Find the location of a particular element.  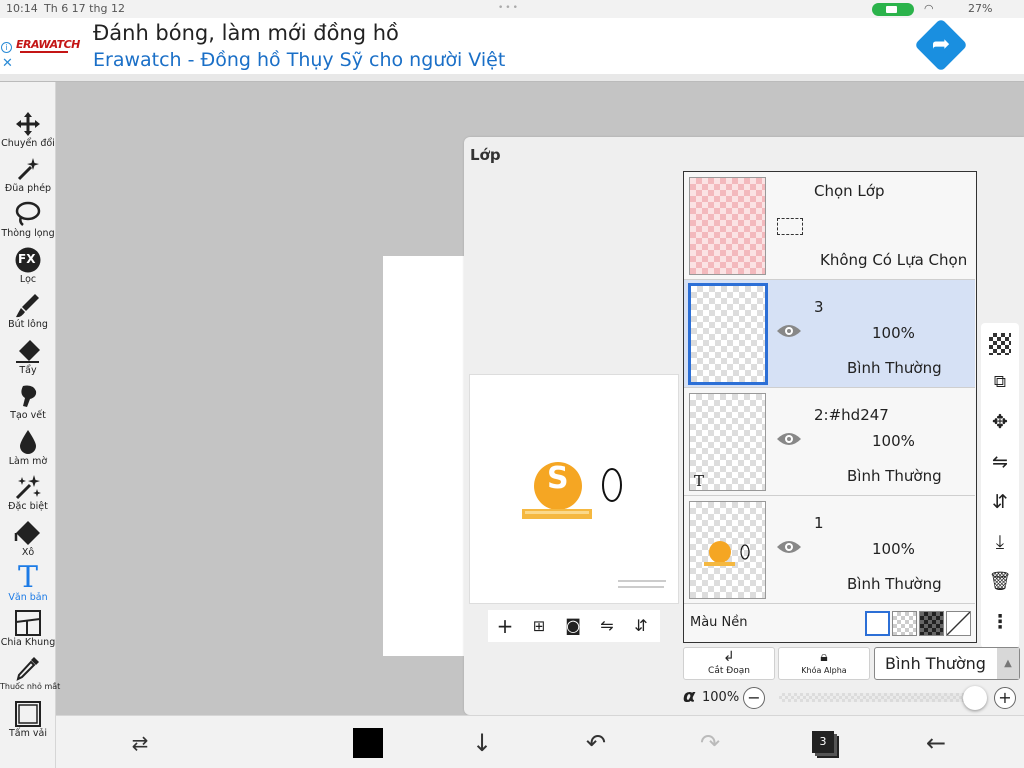

redo-icon: ↷ is located at coordinates (710, 743).